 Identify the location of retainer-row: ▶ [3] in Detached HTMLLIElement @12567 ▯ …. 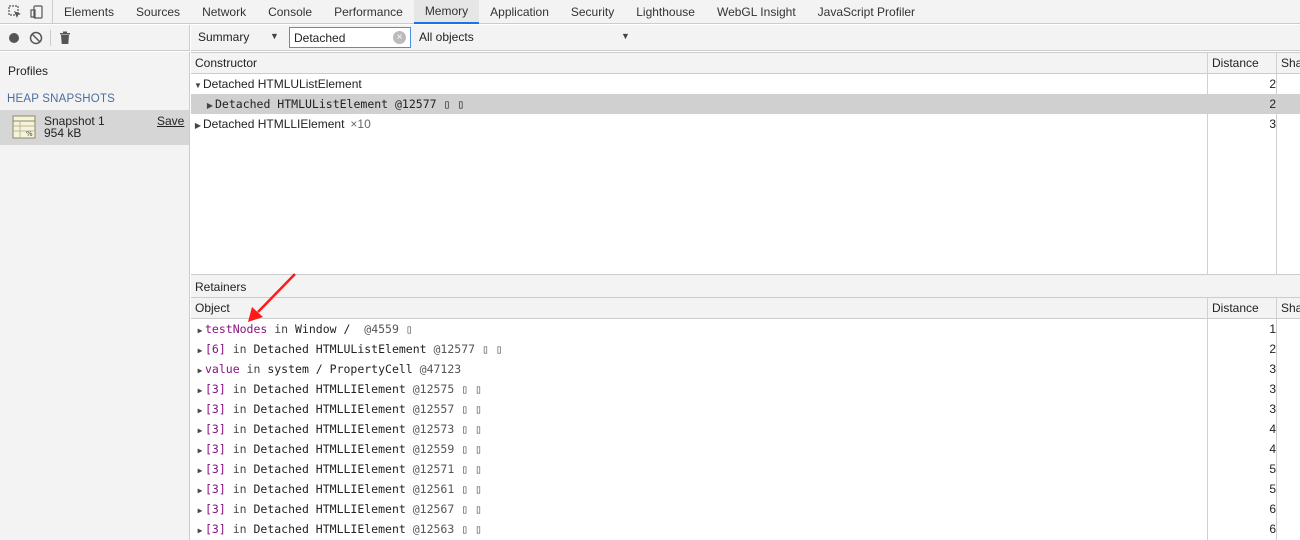
(745, 509).